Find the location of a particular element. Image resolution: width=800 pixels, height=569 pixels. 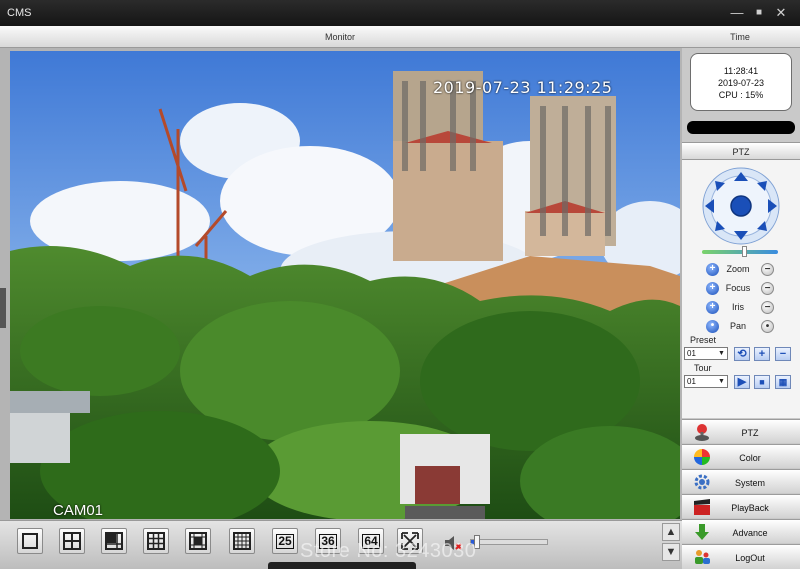

tour-select-value: 01 is located at coordinates (691, 381).